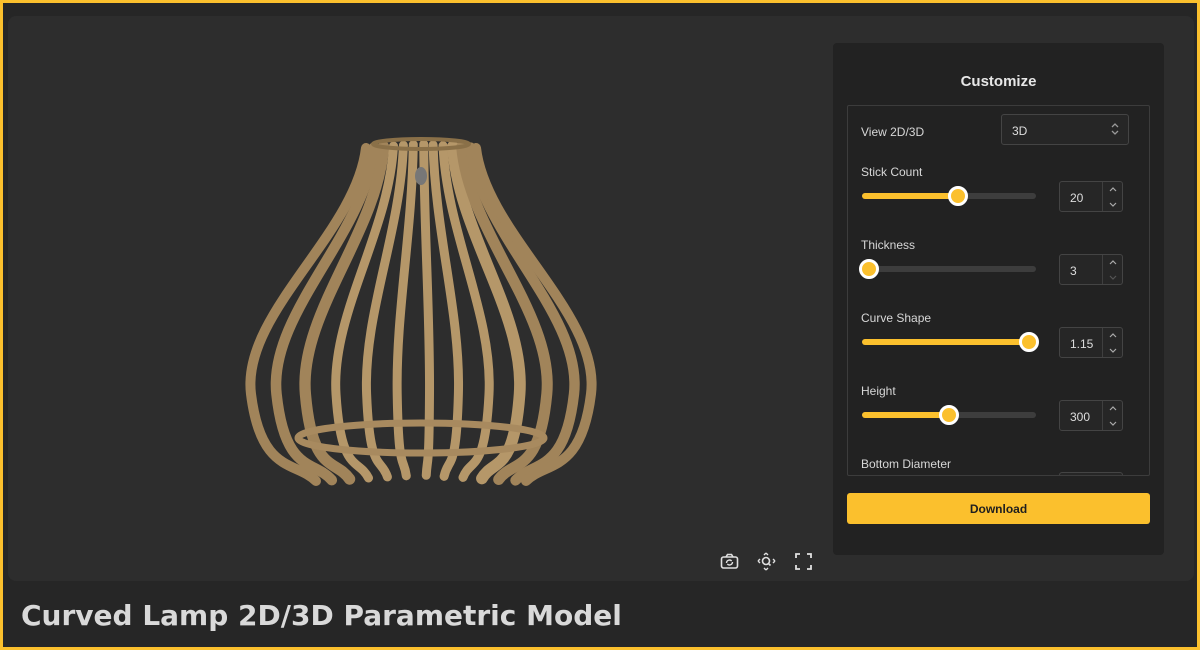 This screenshot has height=650, width=1200. I want to click on zoom-icon, so click(766, 561).